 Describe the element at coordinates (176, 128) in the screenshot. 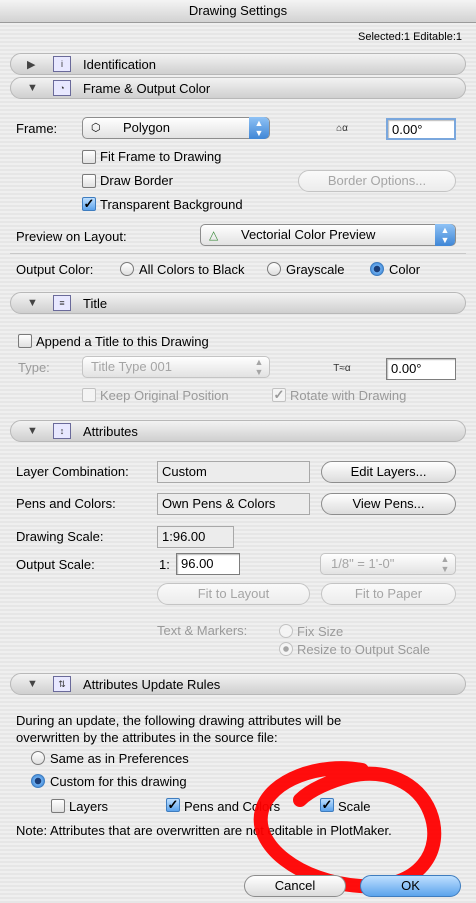

I see `frame-popup: ⬡ Polygon ▲ ▼` at that location.